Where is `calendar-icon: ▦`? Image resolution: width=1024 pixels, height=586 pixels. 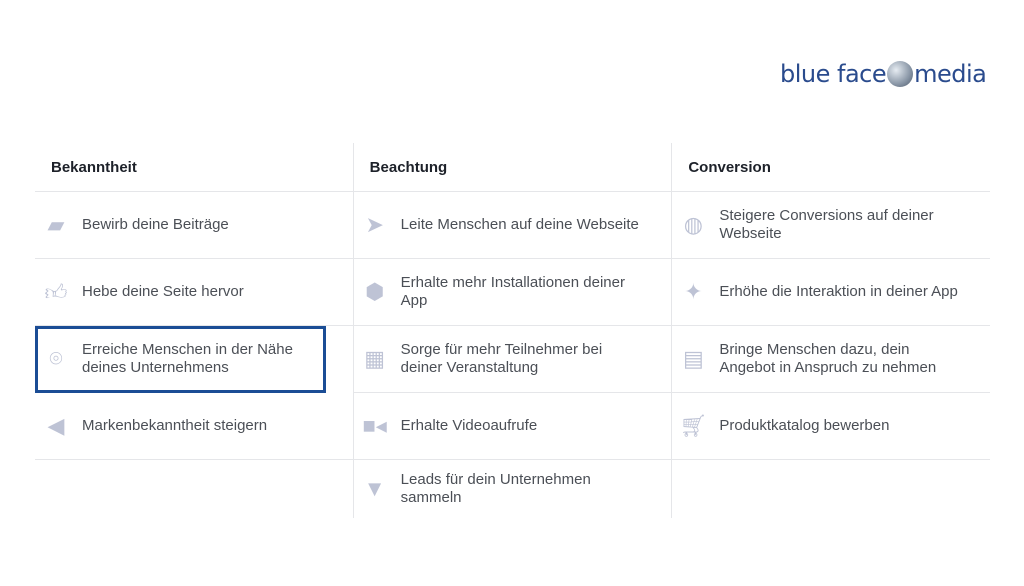 calendar-icon: ▦ is located at coordinates (375, 358).